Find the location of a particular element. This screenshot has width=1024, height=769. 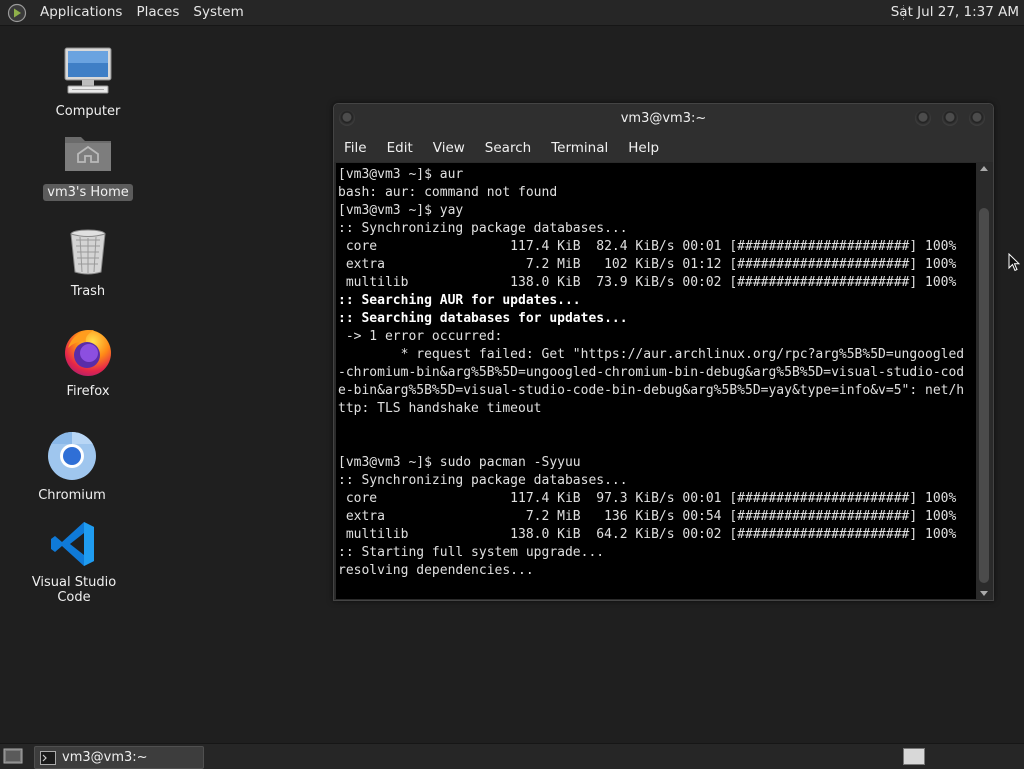

desktop-icon-label: Firefox is located at coordinates (88, 391).